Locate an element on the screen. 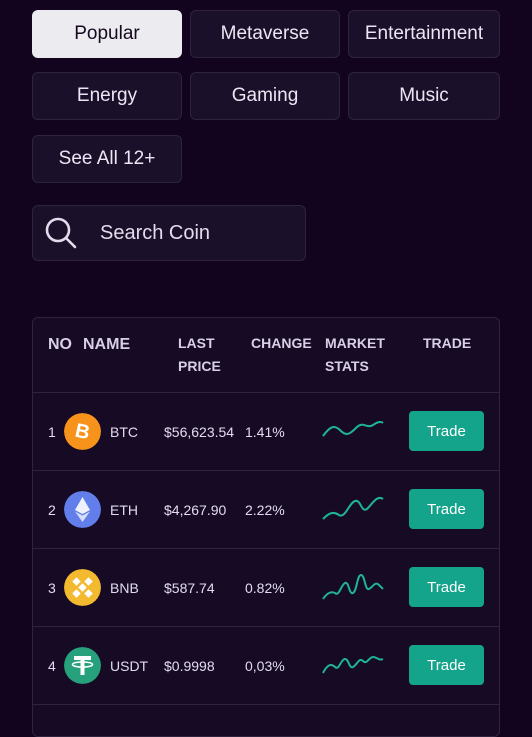 Image resolution: width=532 pixels, height=737 pixels. row-number: 1 is located at coordinates (52, 431).